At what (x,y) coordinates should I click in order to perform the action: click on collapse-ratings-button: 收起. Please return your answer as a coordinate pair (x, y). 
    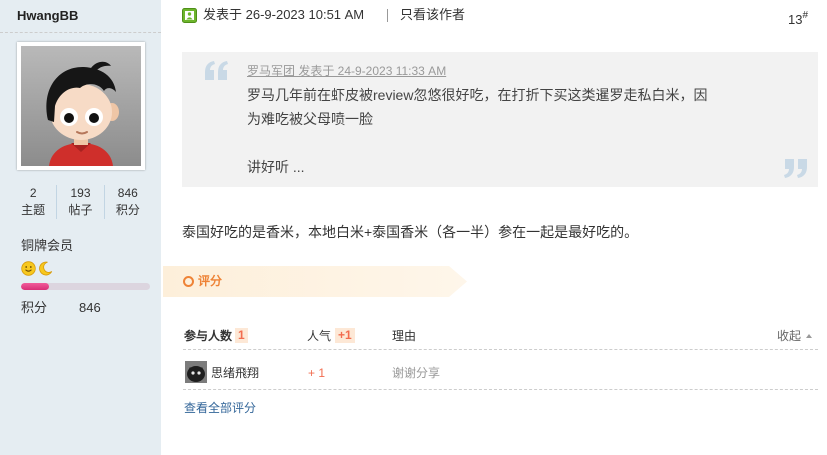
    Looking at the image, I should click on (789, 336).